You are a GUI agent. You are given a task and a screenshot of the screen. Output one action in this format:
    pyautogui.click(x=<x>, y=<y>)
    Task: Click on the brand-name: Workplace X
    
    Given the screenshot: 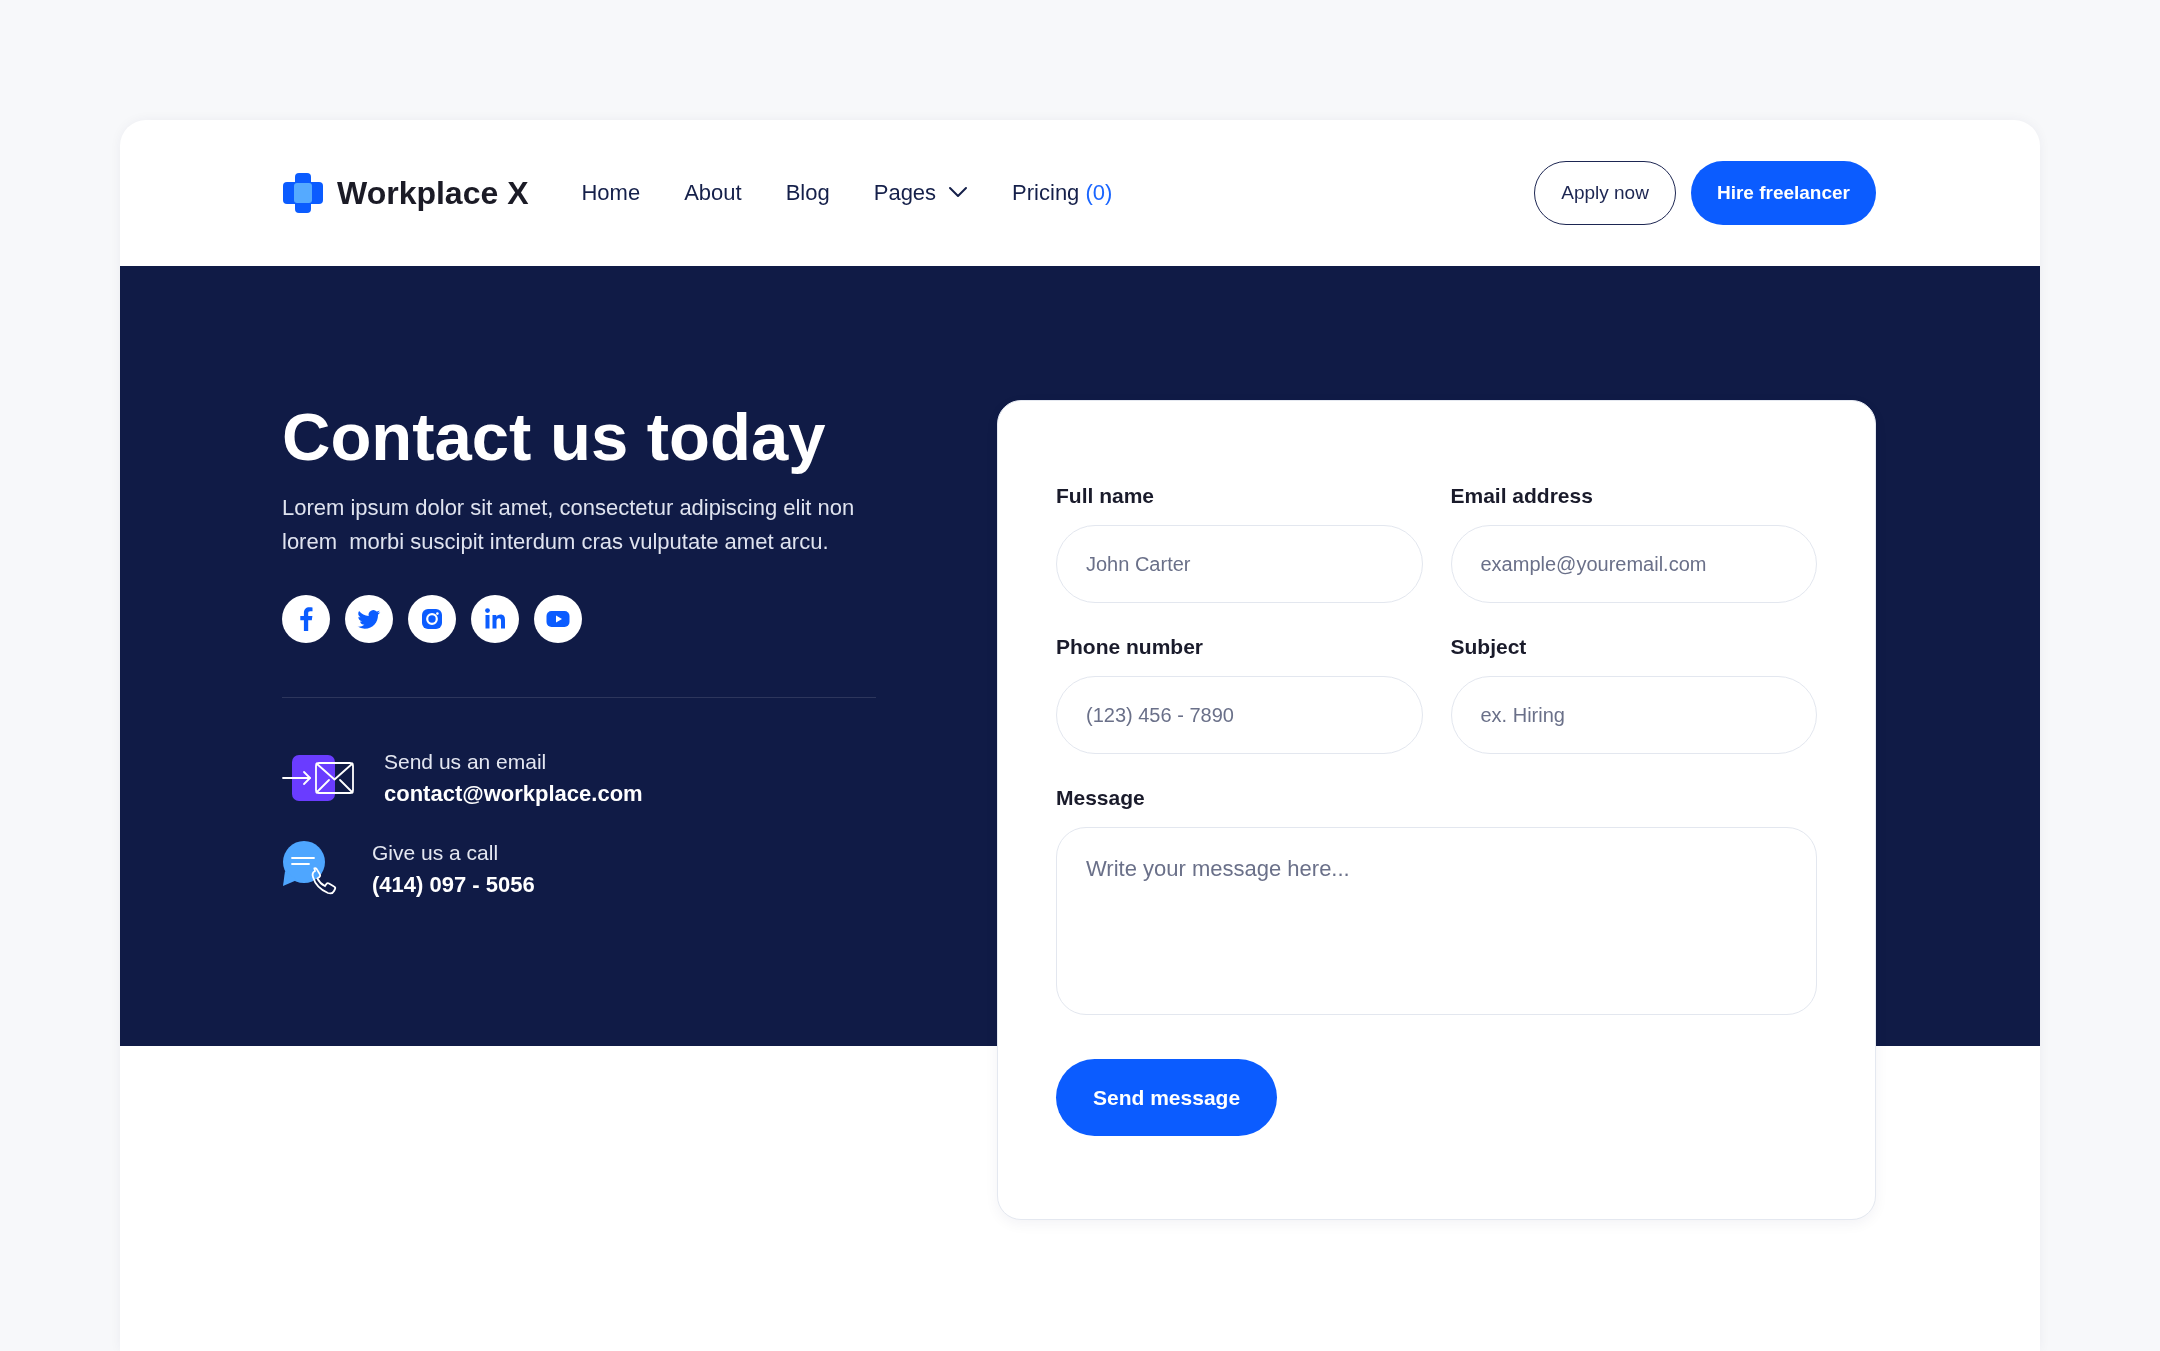 What is the action you would take?
    pyautogui.click(x=433, y=193)
    